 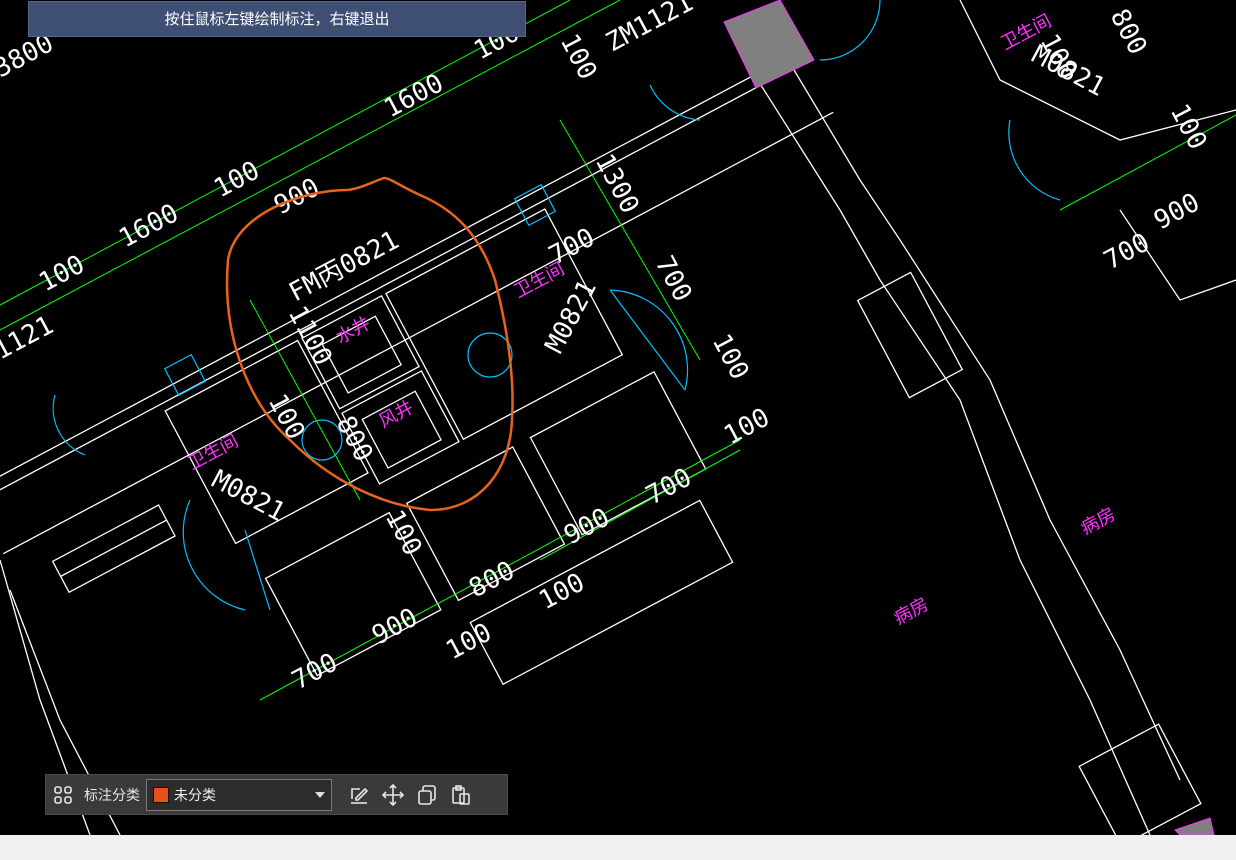 What do you see at coordinates (63, 795) in the screenshot?
I see `grid-icon` at bounding box center [63, 795].